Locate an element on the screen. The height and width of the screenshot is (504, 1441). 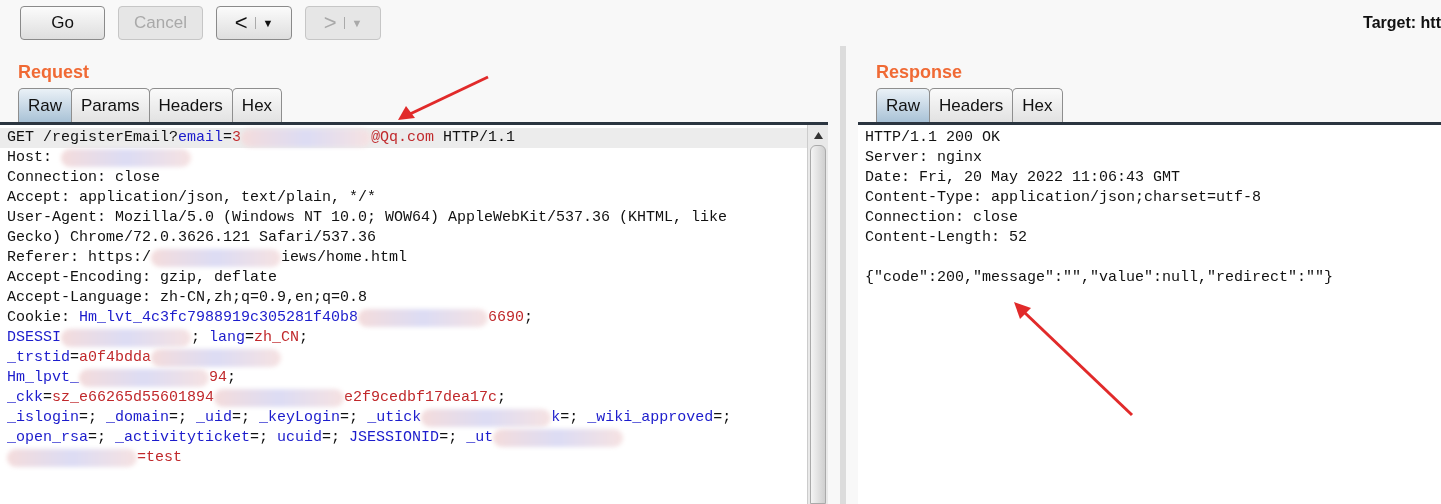
code-text: ucuid is located at coordinates (300, 438).